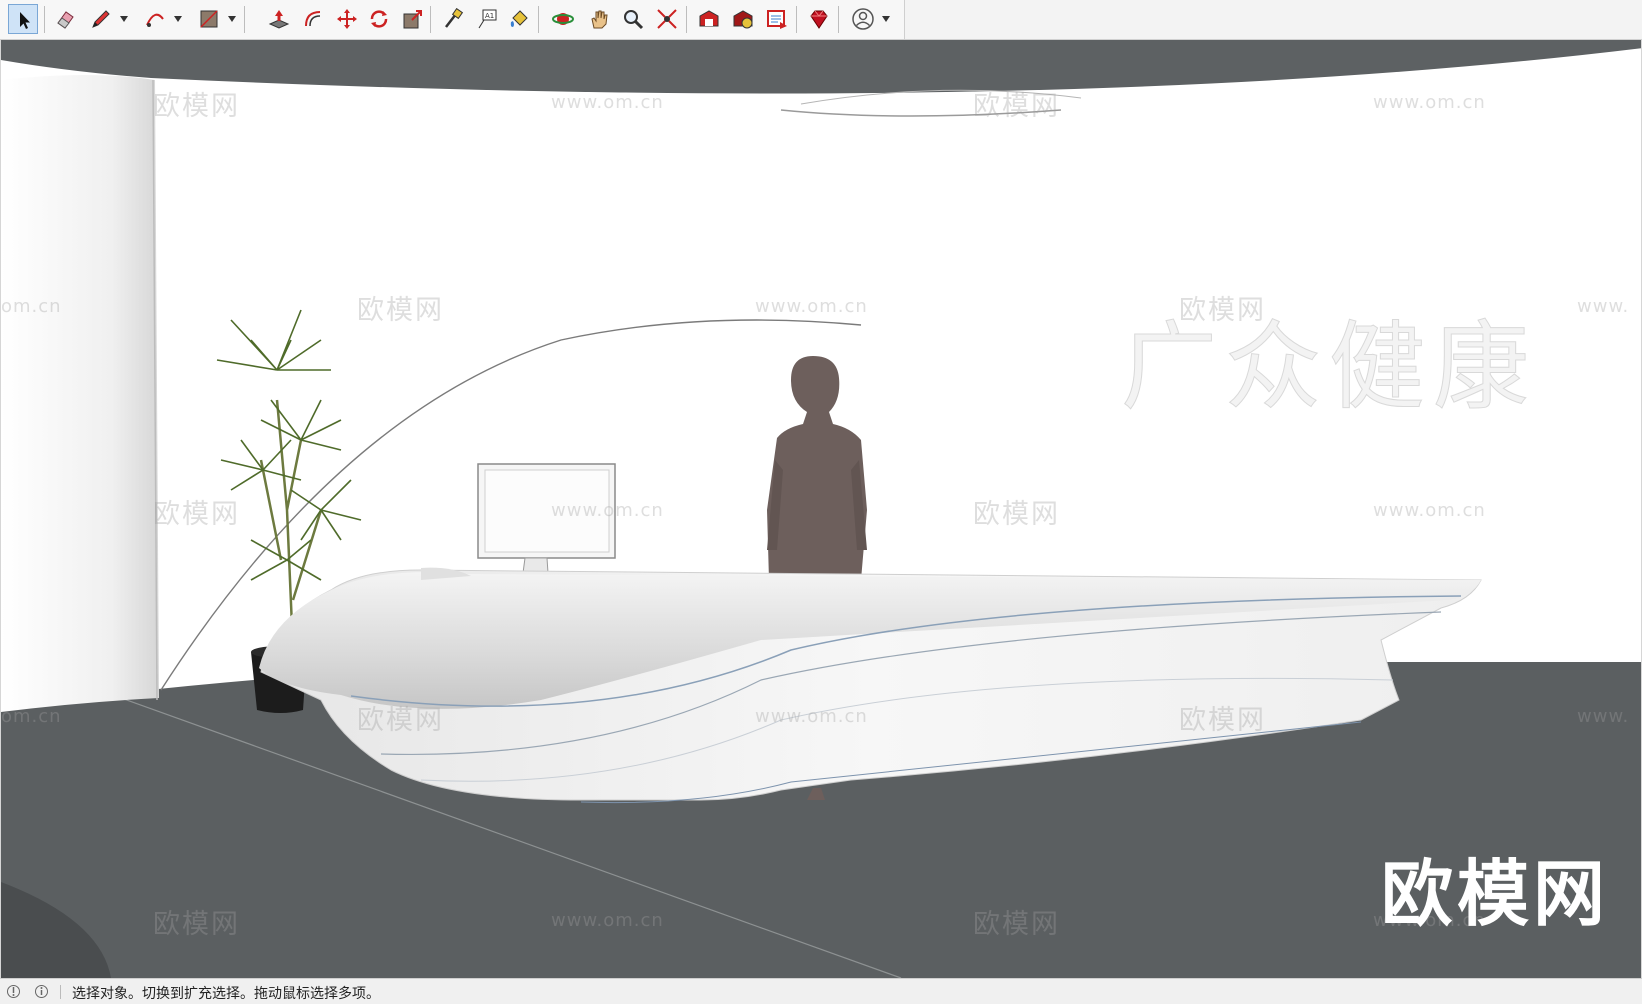 The image size is (1642, 1004). Describe the element at coordinates (821, 991) in the screenshot. I see `status-bar: 选择对象。切换到扩充选择。拖动鼠标选择多项。` at that location.